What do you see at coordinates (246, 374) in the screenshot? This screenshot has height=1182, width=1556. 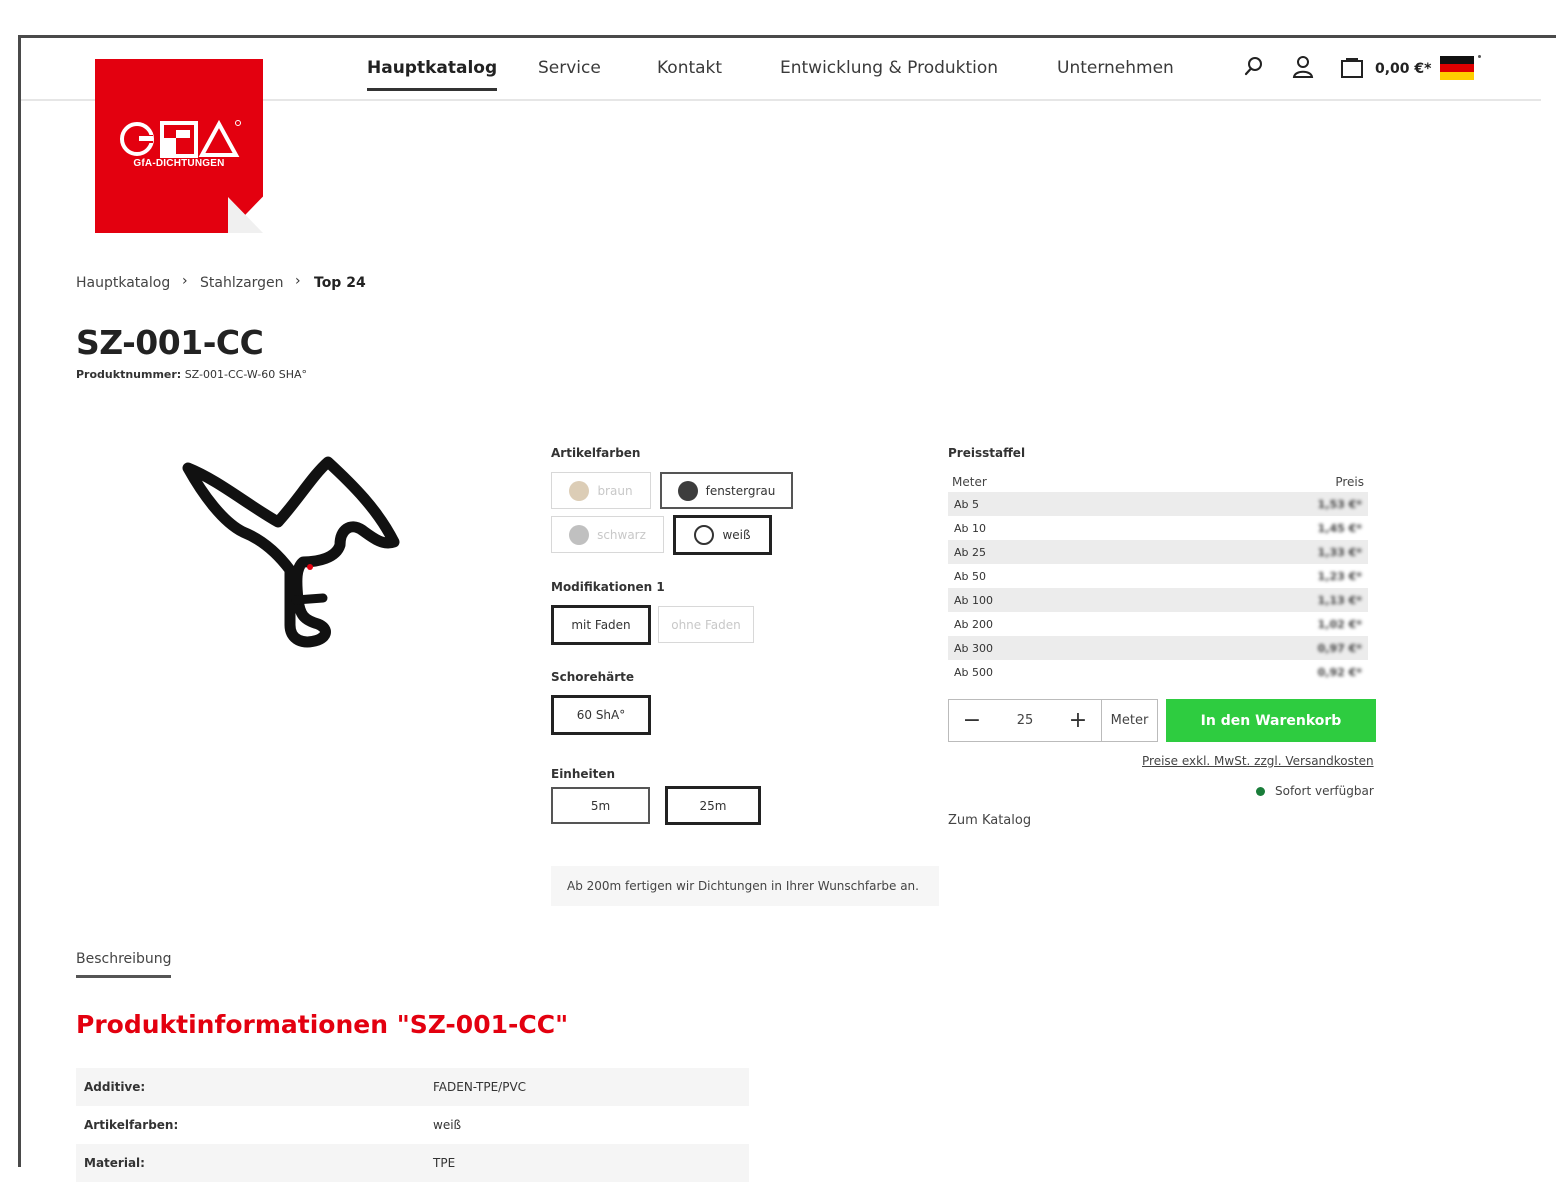 I see `product-number-value: SZ-001-CC-W-60 SHA°` at bounding box center [246, 374].